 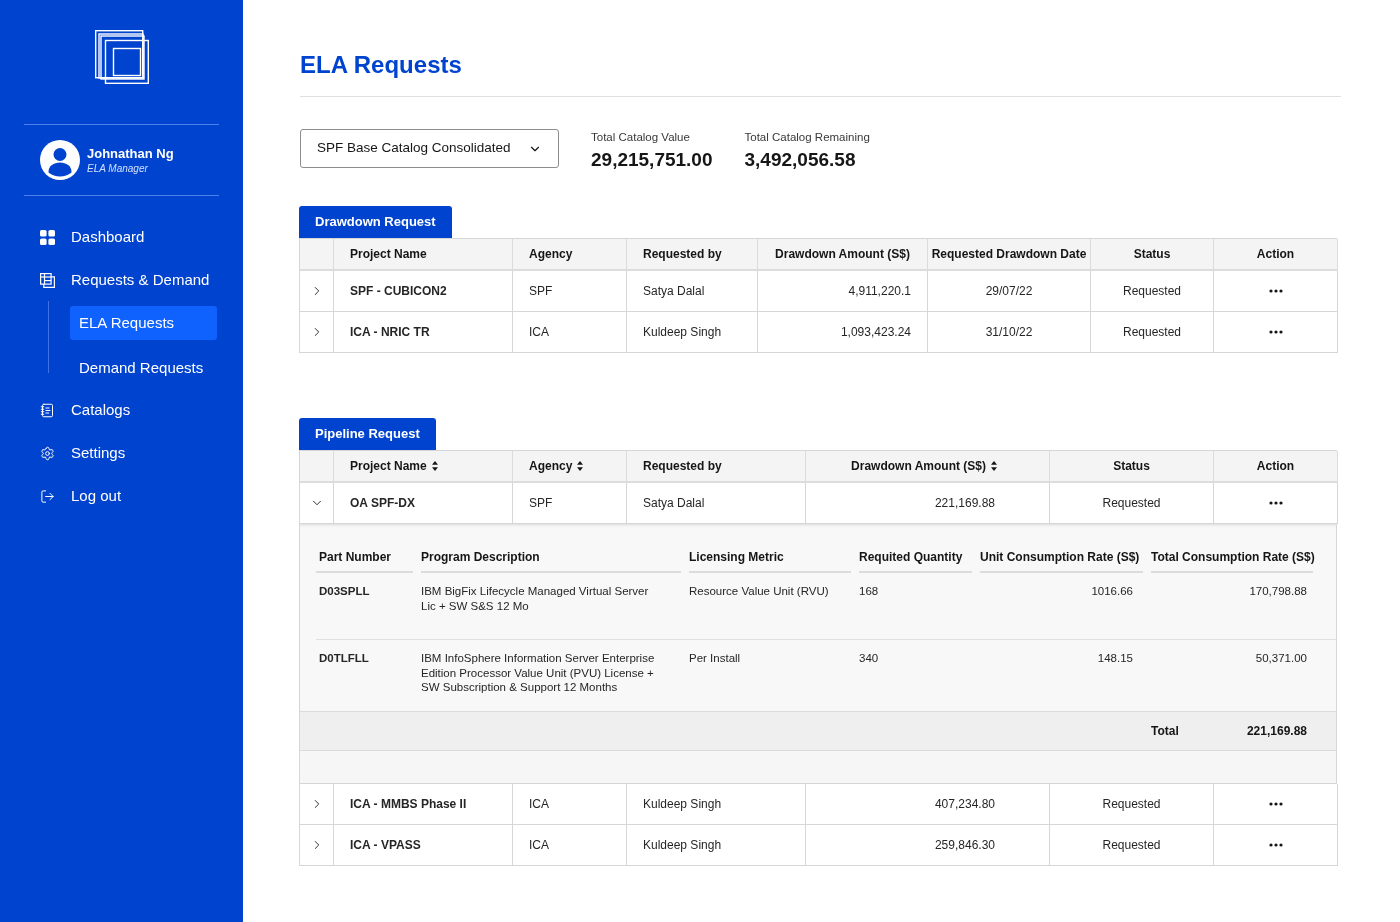 What do you see at coordinates (121, 496) in the screenshot?
I see `nav-item: Log out` at bounding box center [121, 496].